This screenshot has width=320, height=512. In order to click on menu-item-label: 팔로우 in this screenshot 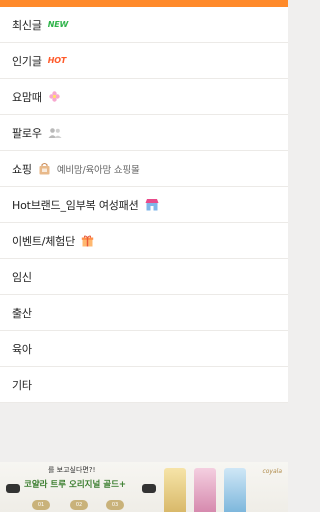, I will do `click(27, 133)`.